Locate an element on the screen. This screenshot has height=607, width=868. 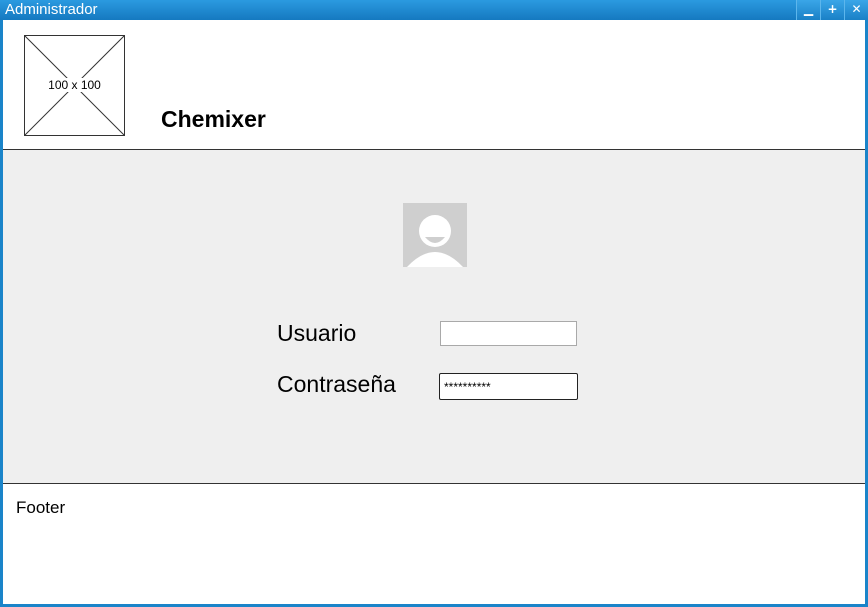
maximize-button: + is located at coordinates (832, 10).